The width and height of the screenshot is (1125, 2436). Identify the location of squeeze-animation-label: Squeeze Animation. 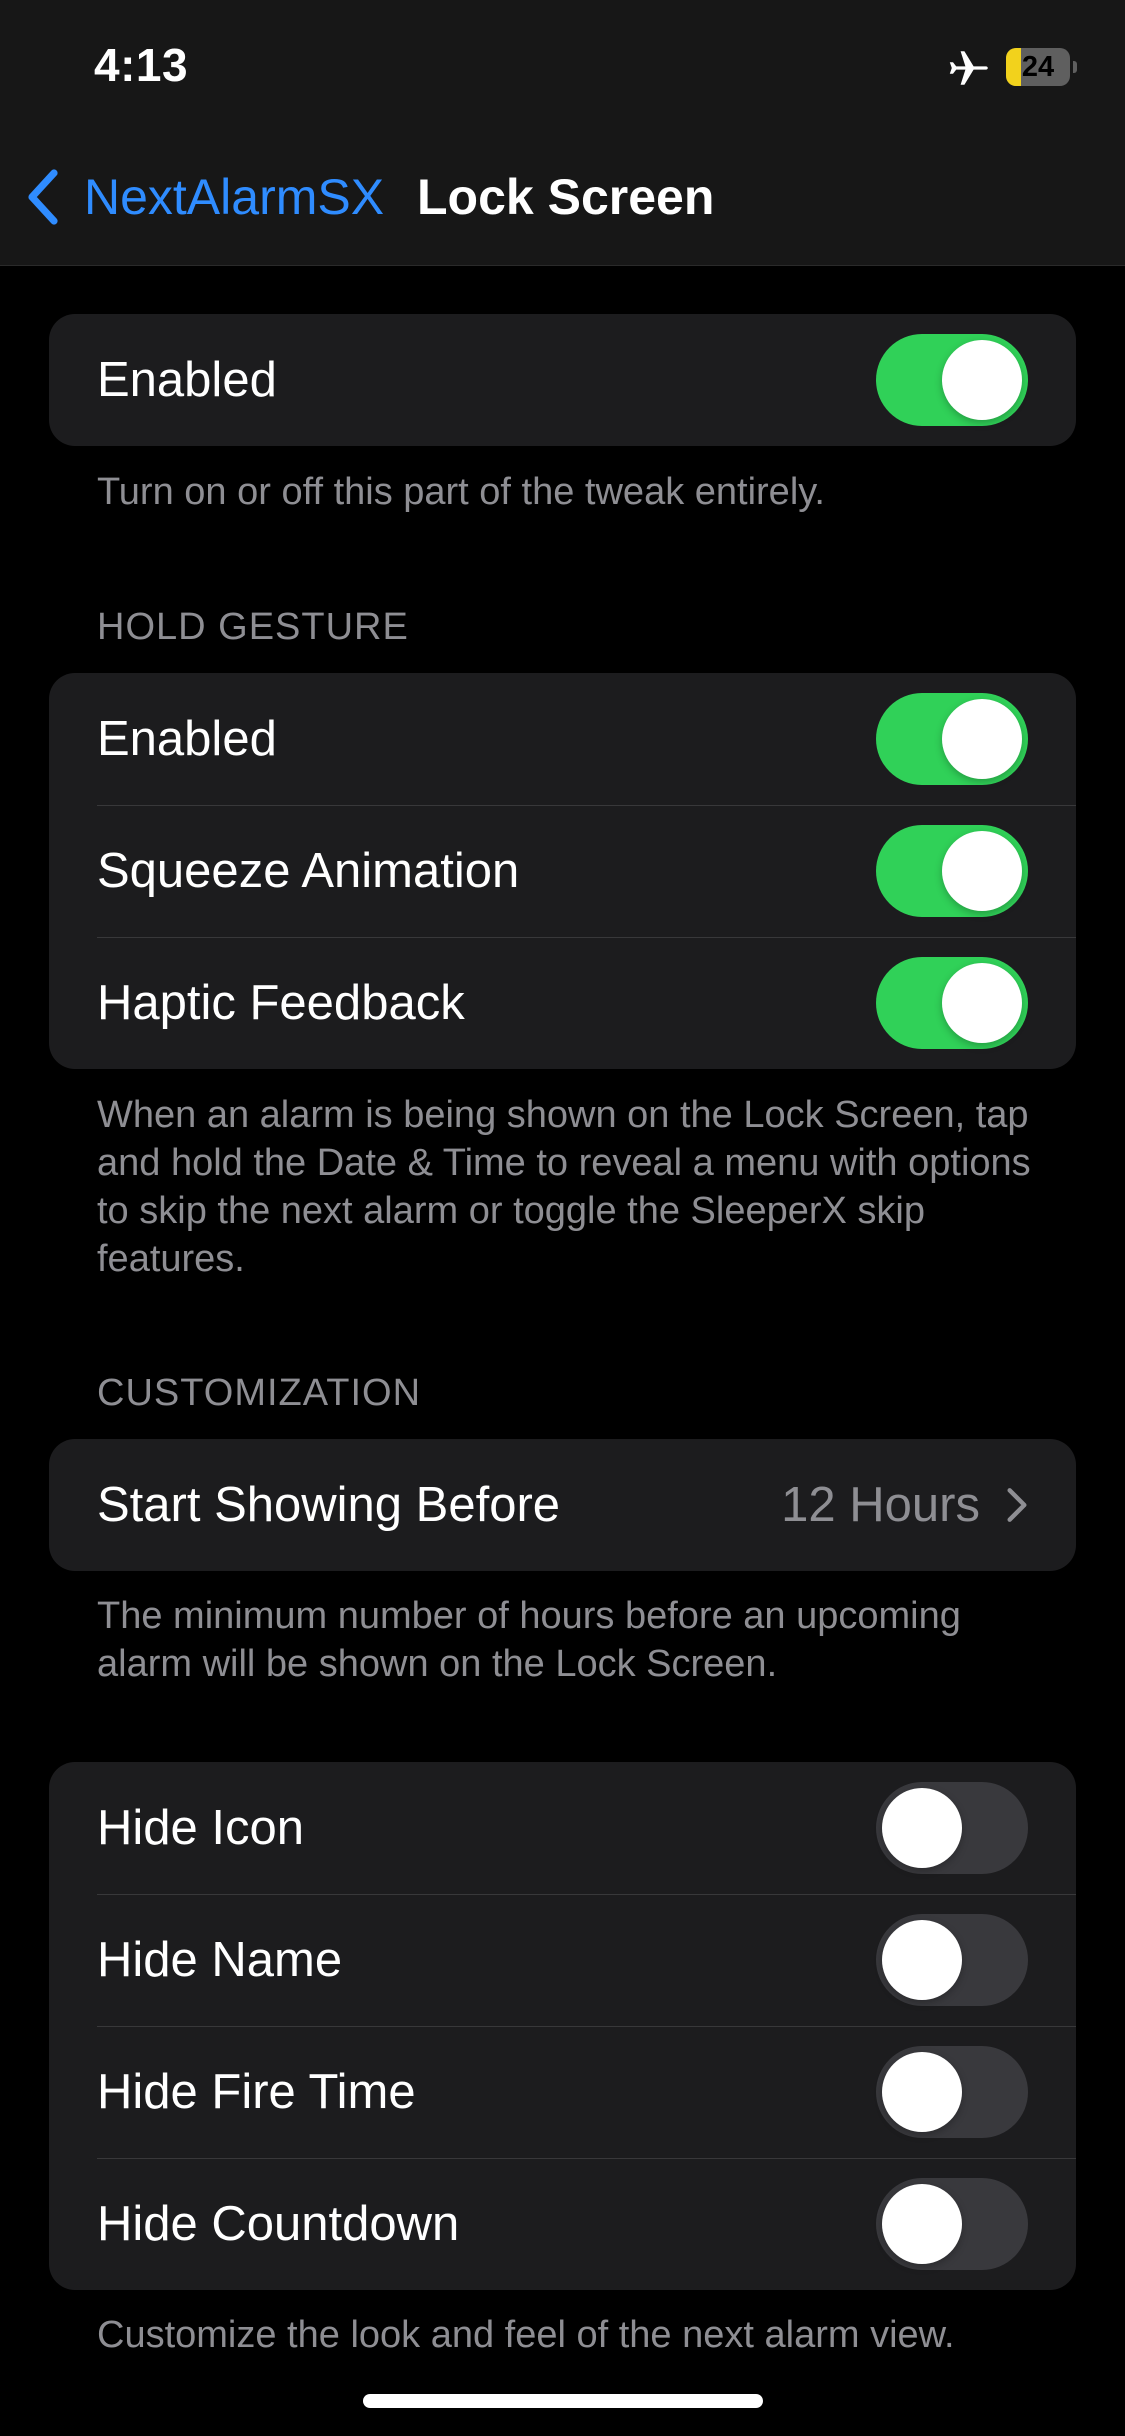
(308, 871).